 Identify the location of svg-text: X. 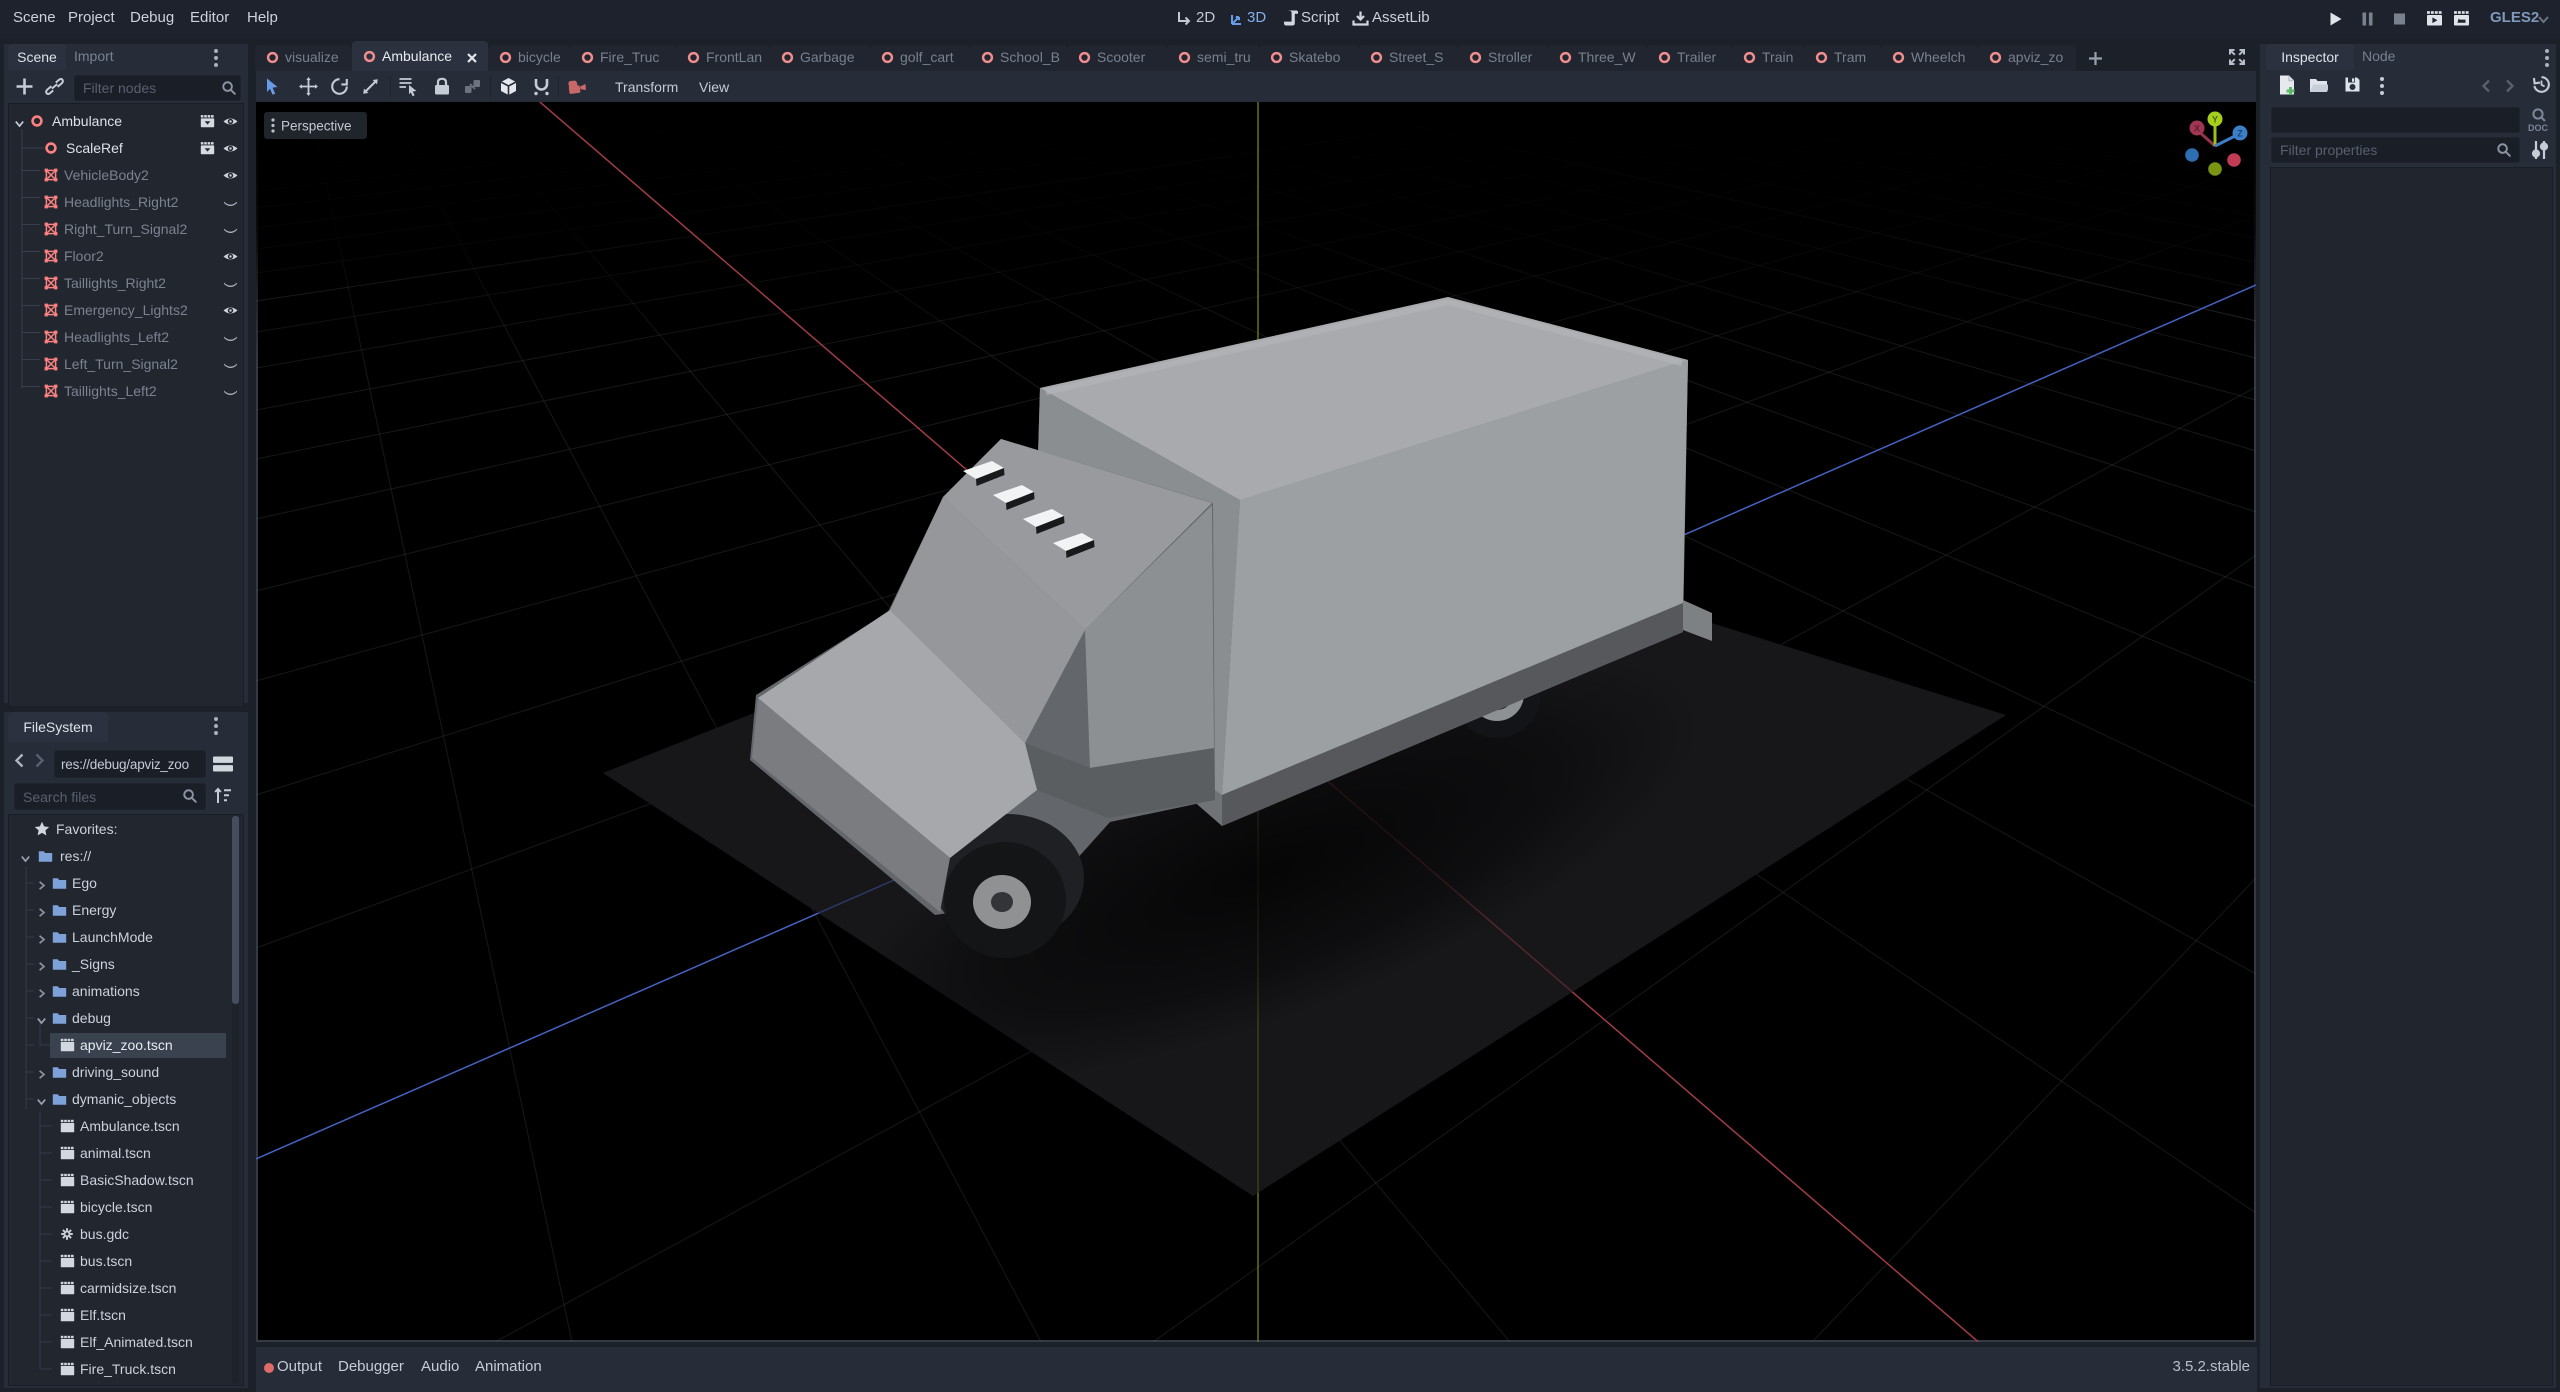
(2197, 129).